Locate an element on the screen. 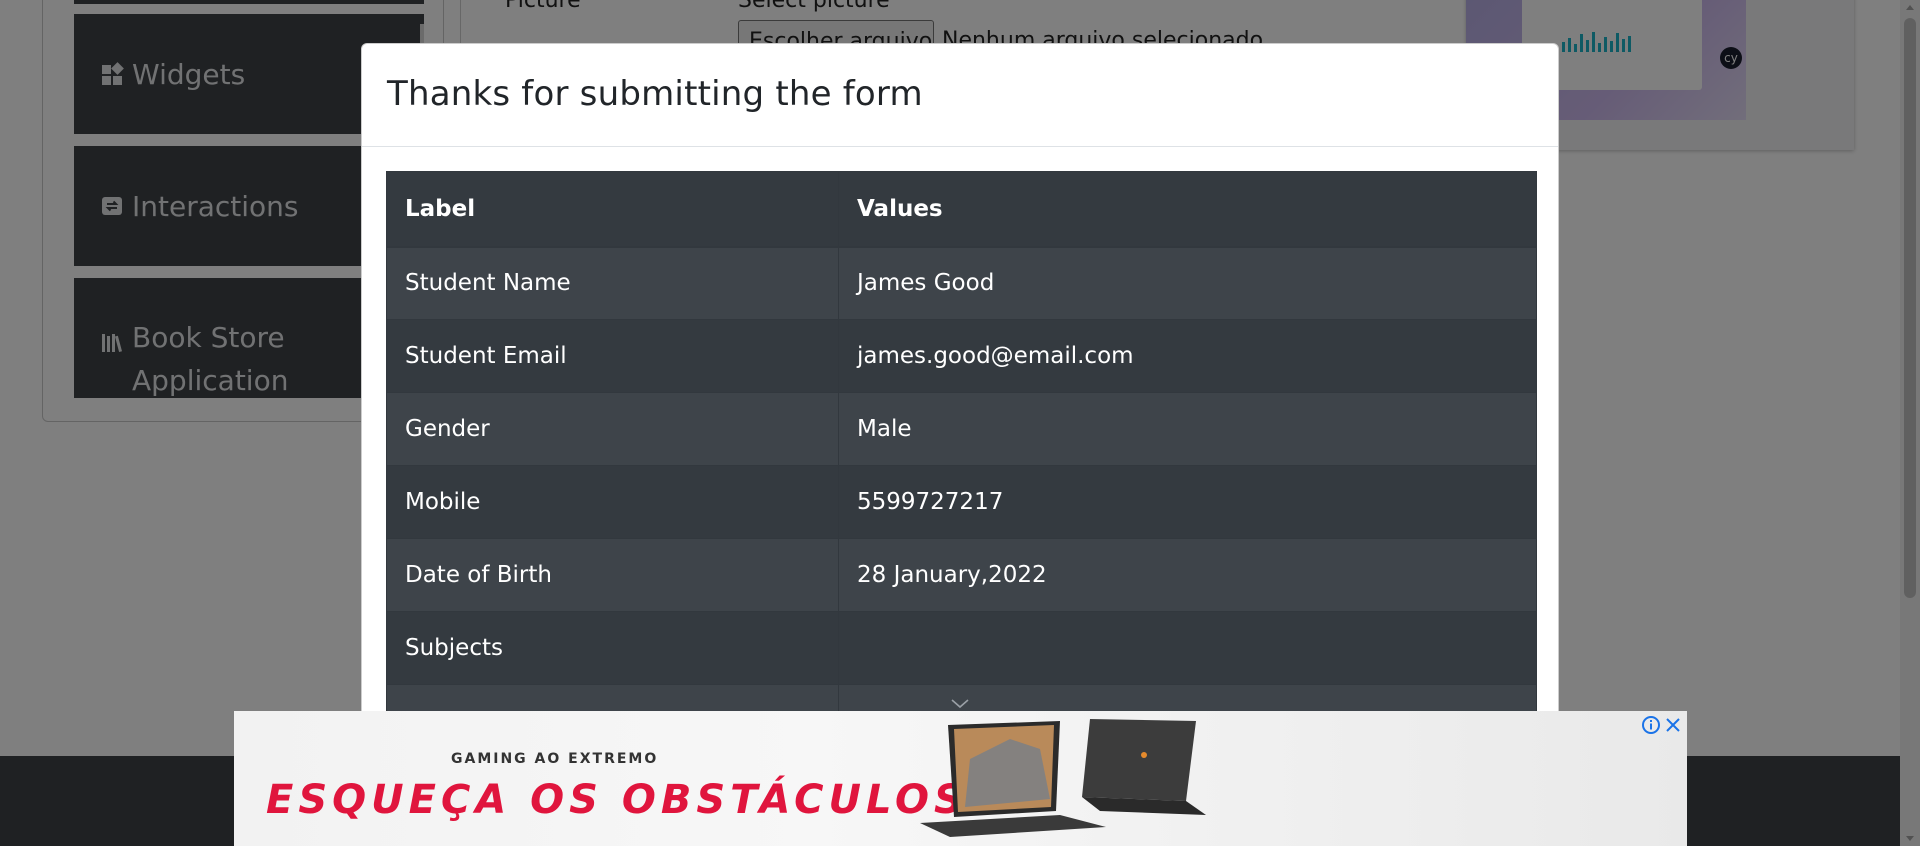  table-row: Subjects is located at coordinates (961, 648).